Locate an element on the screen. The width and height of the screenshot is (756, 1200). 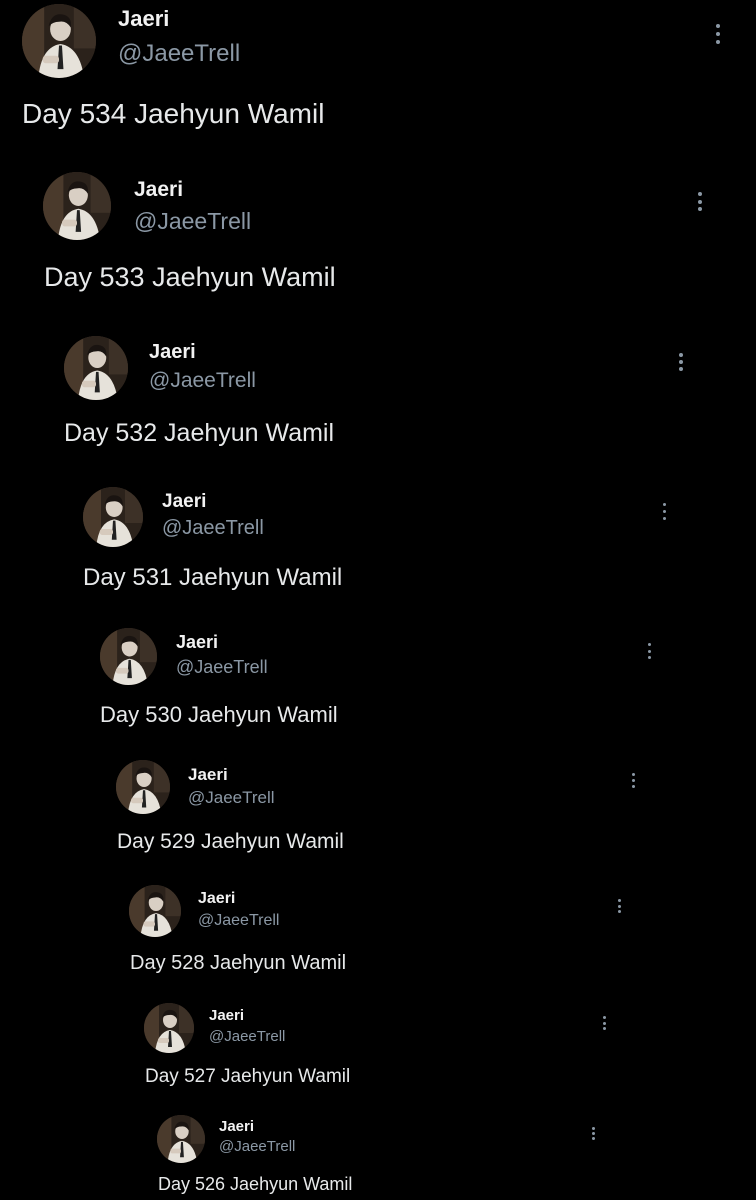
post-text: Day 532 Jaehyun Wamil is located at coordinates (199, 433).